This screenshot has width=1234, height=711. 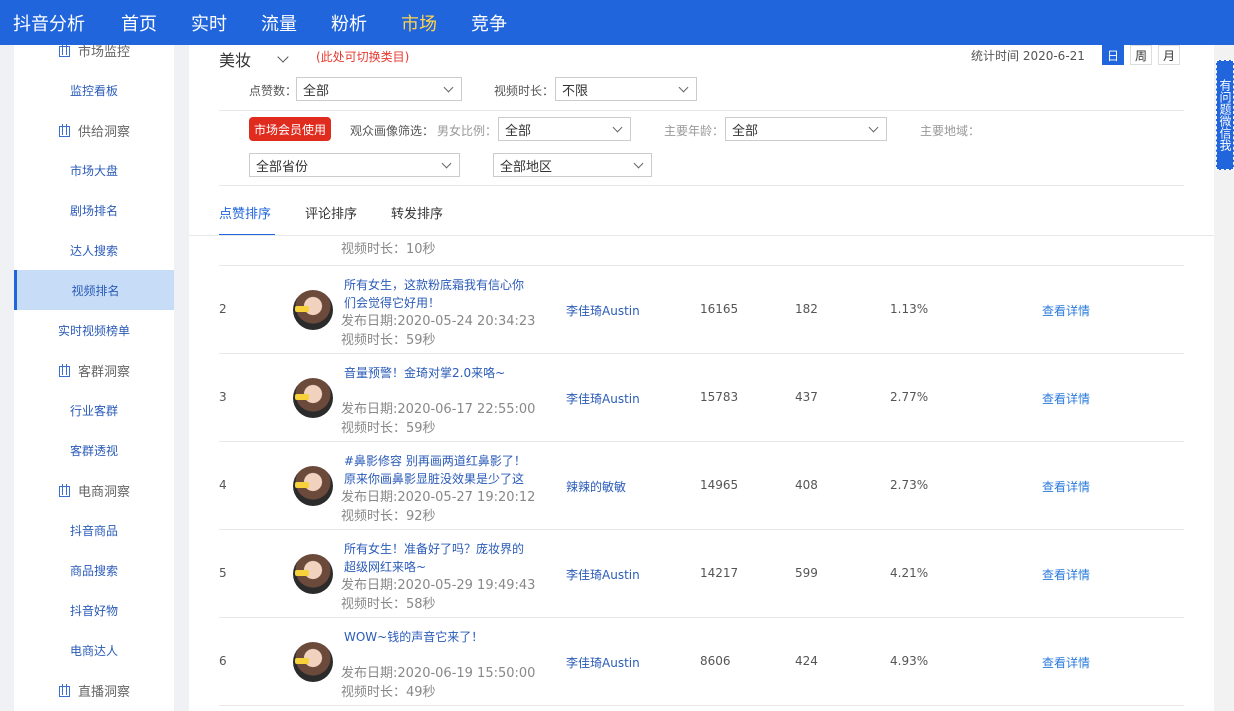 What do you see at coordinates (489, 23) in the screenshot?
I see `nav-item-competition: 竞争` at bounding box center [489, 23].